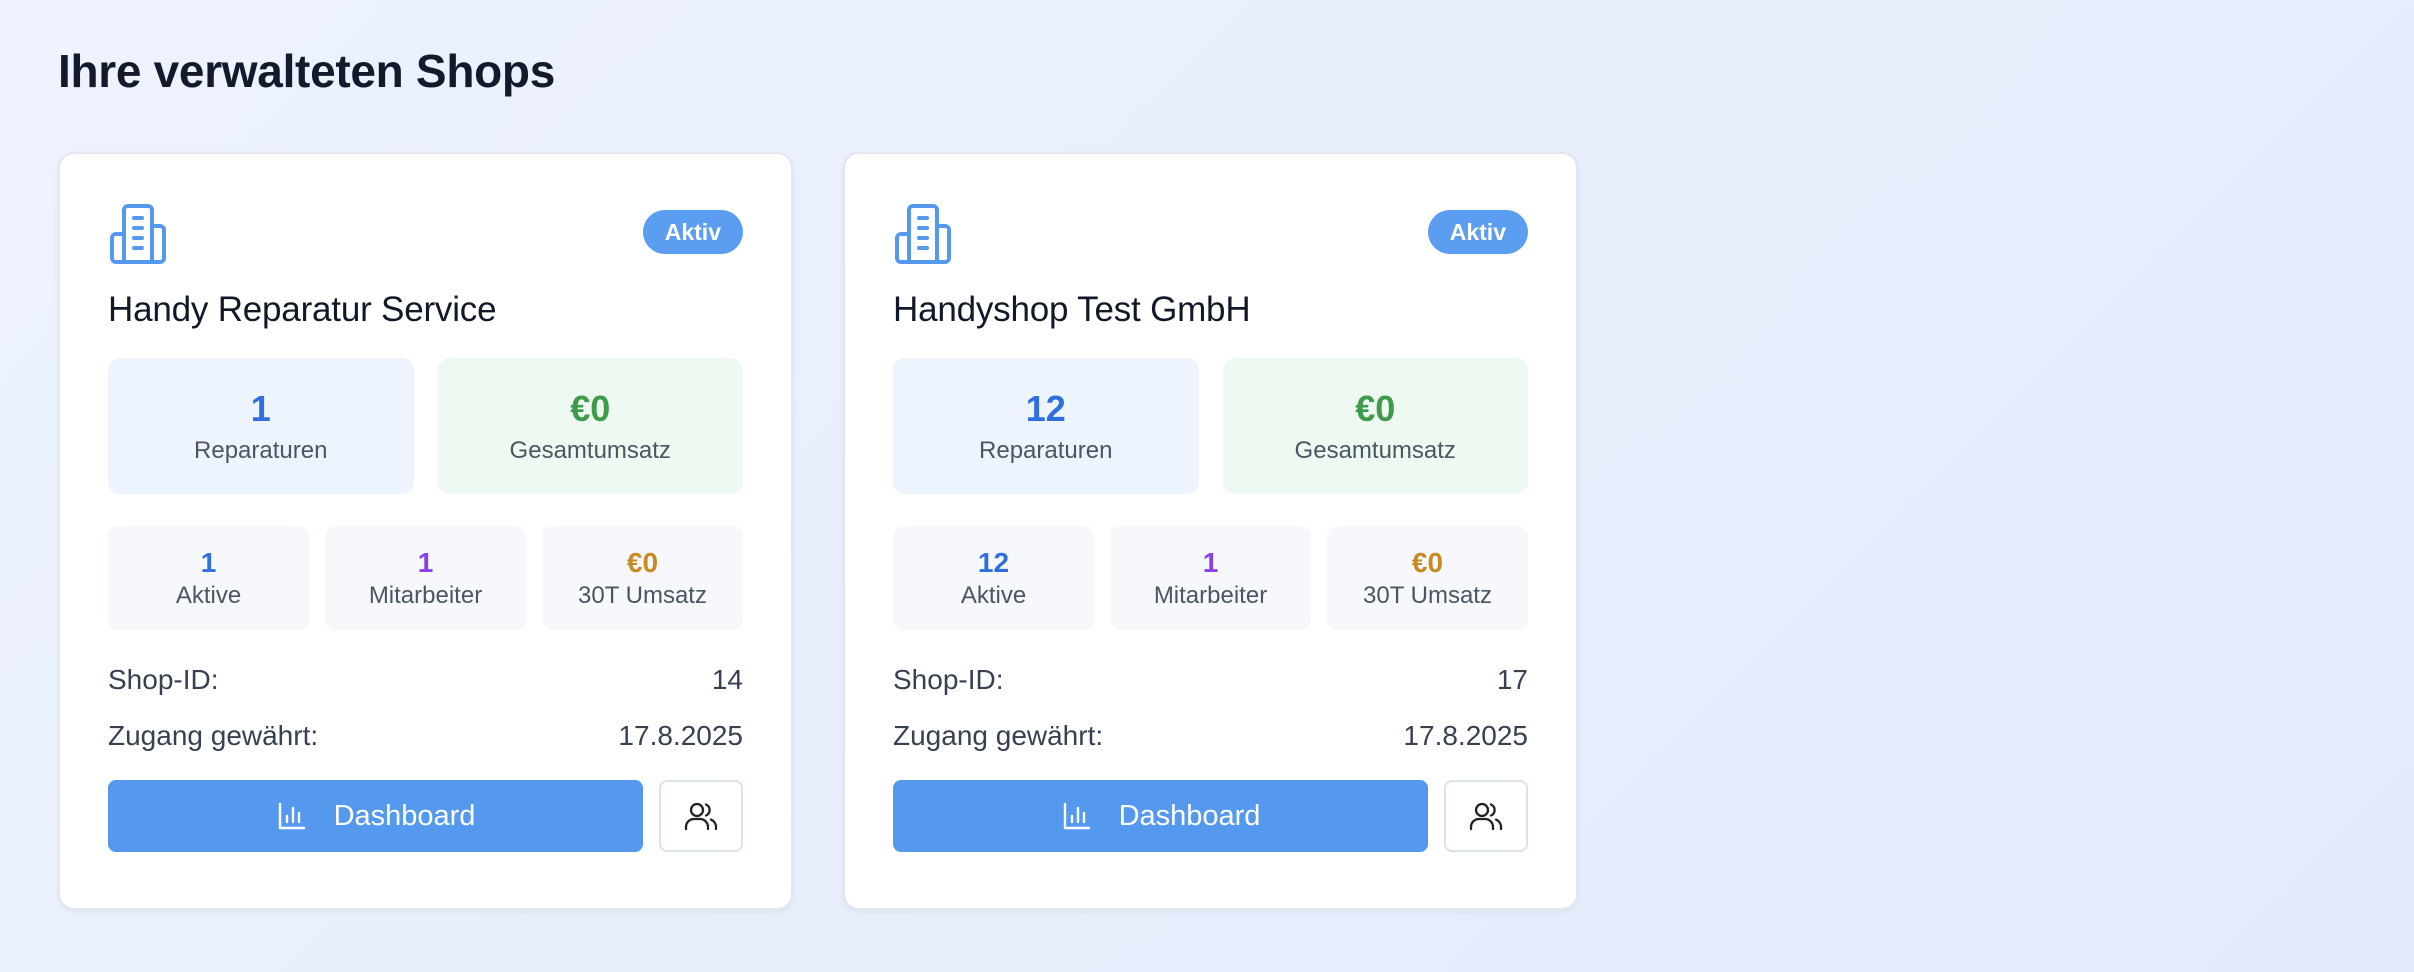 The height and width of the screenshot is (972, 2414). Describe the element at coordinates (1512, 679) in the screenshot. I see `shop-id-value: 17` at that location.